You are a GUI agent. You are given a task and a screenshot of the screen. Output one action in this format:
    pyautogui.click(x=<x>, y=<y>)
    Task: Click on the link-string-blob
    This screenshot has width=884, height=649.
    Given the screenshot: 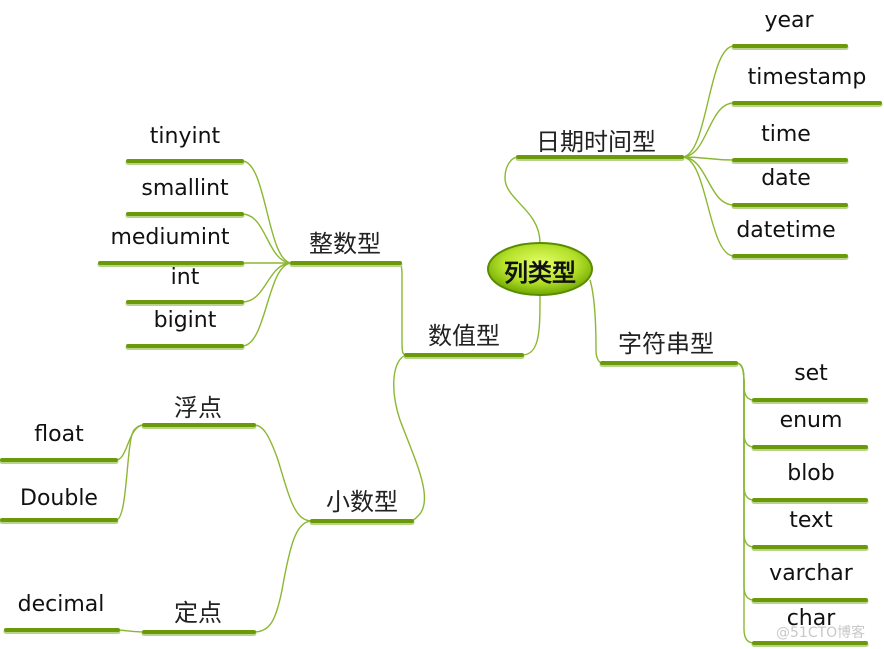 What is the action you would take?
    pyautogui.click(x=745, y=431)
    